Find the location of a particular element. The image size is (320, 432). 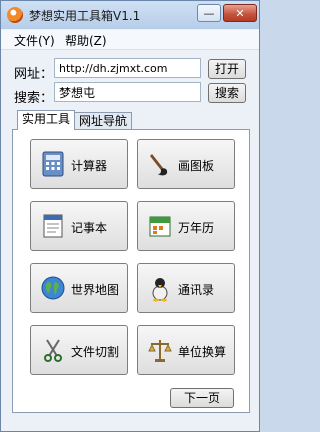

tool-unit-convert-button: 单位换算 is located at coordinates (186, 350).